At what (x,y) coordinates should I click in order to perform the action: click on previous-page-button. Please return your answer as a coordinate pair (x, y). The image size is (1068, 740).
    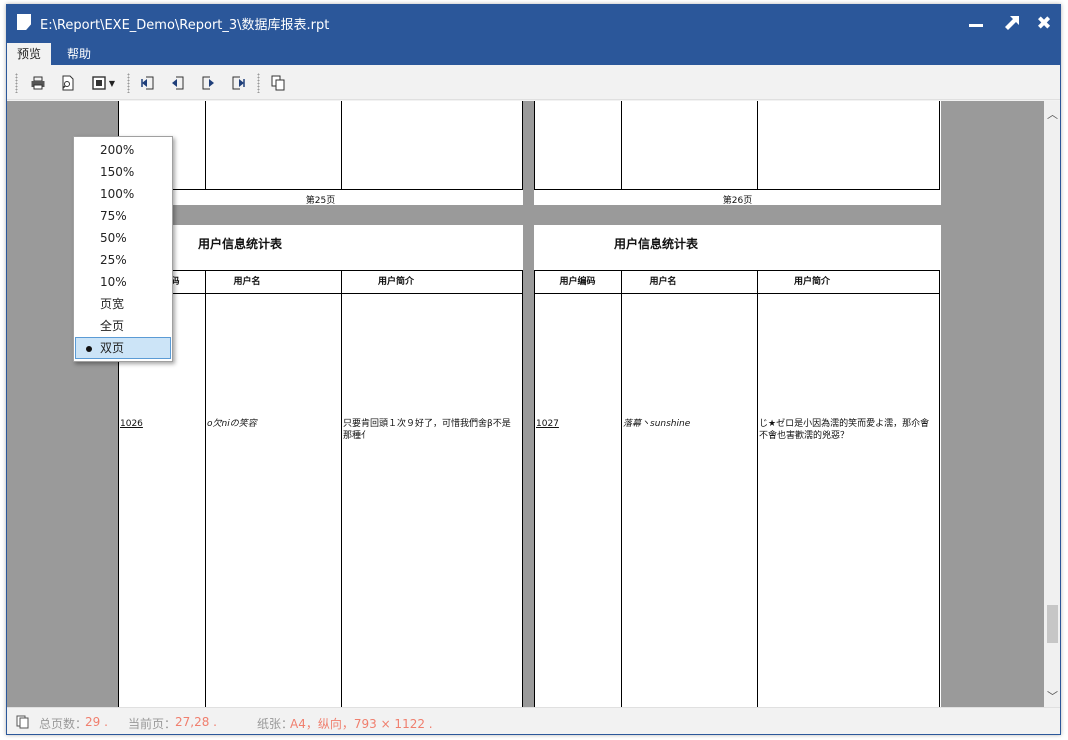
    Looking at the image, I should click on (178, 83).